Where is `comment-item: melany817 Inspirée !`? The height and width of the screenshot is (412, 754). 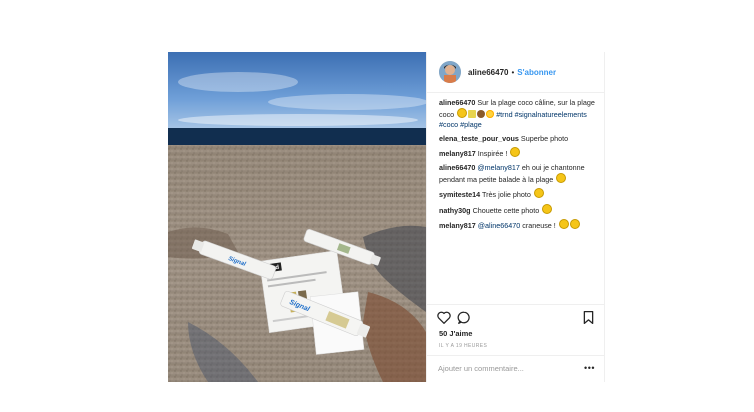
comment-item: melany817 Inspirée ! is located at coordinates (518, 153).